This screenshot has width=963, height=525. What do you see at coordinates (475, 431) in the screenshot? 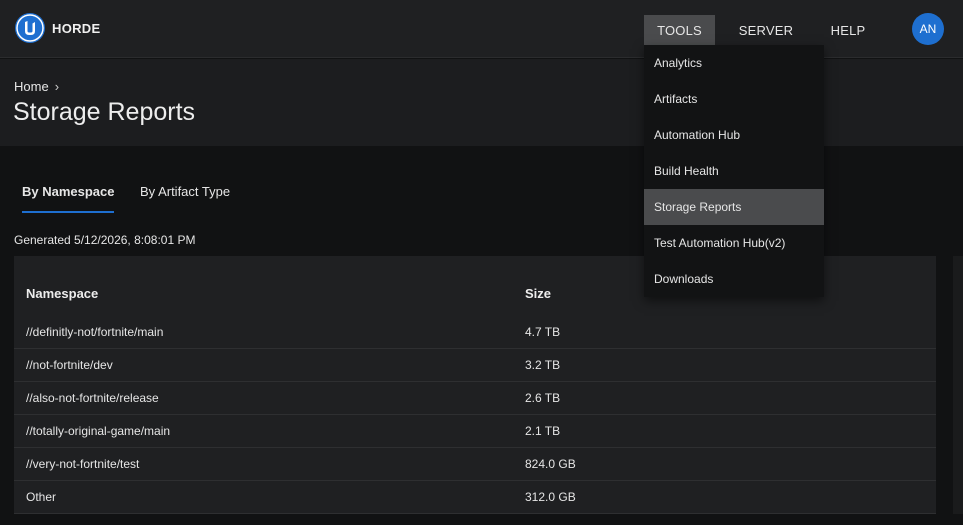
I see `table-row: //totally-original-game/main 2.1 TB` at bounding box center [475, 431].